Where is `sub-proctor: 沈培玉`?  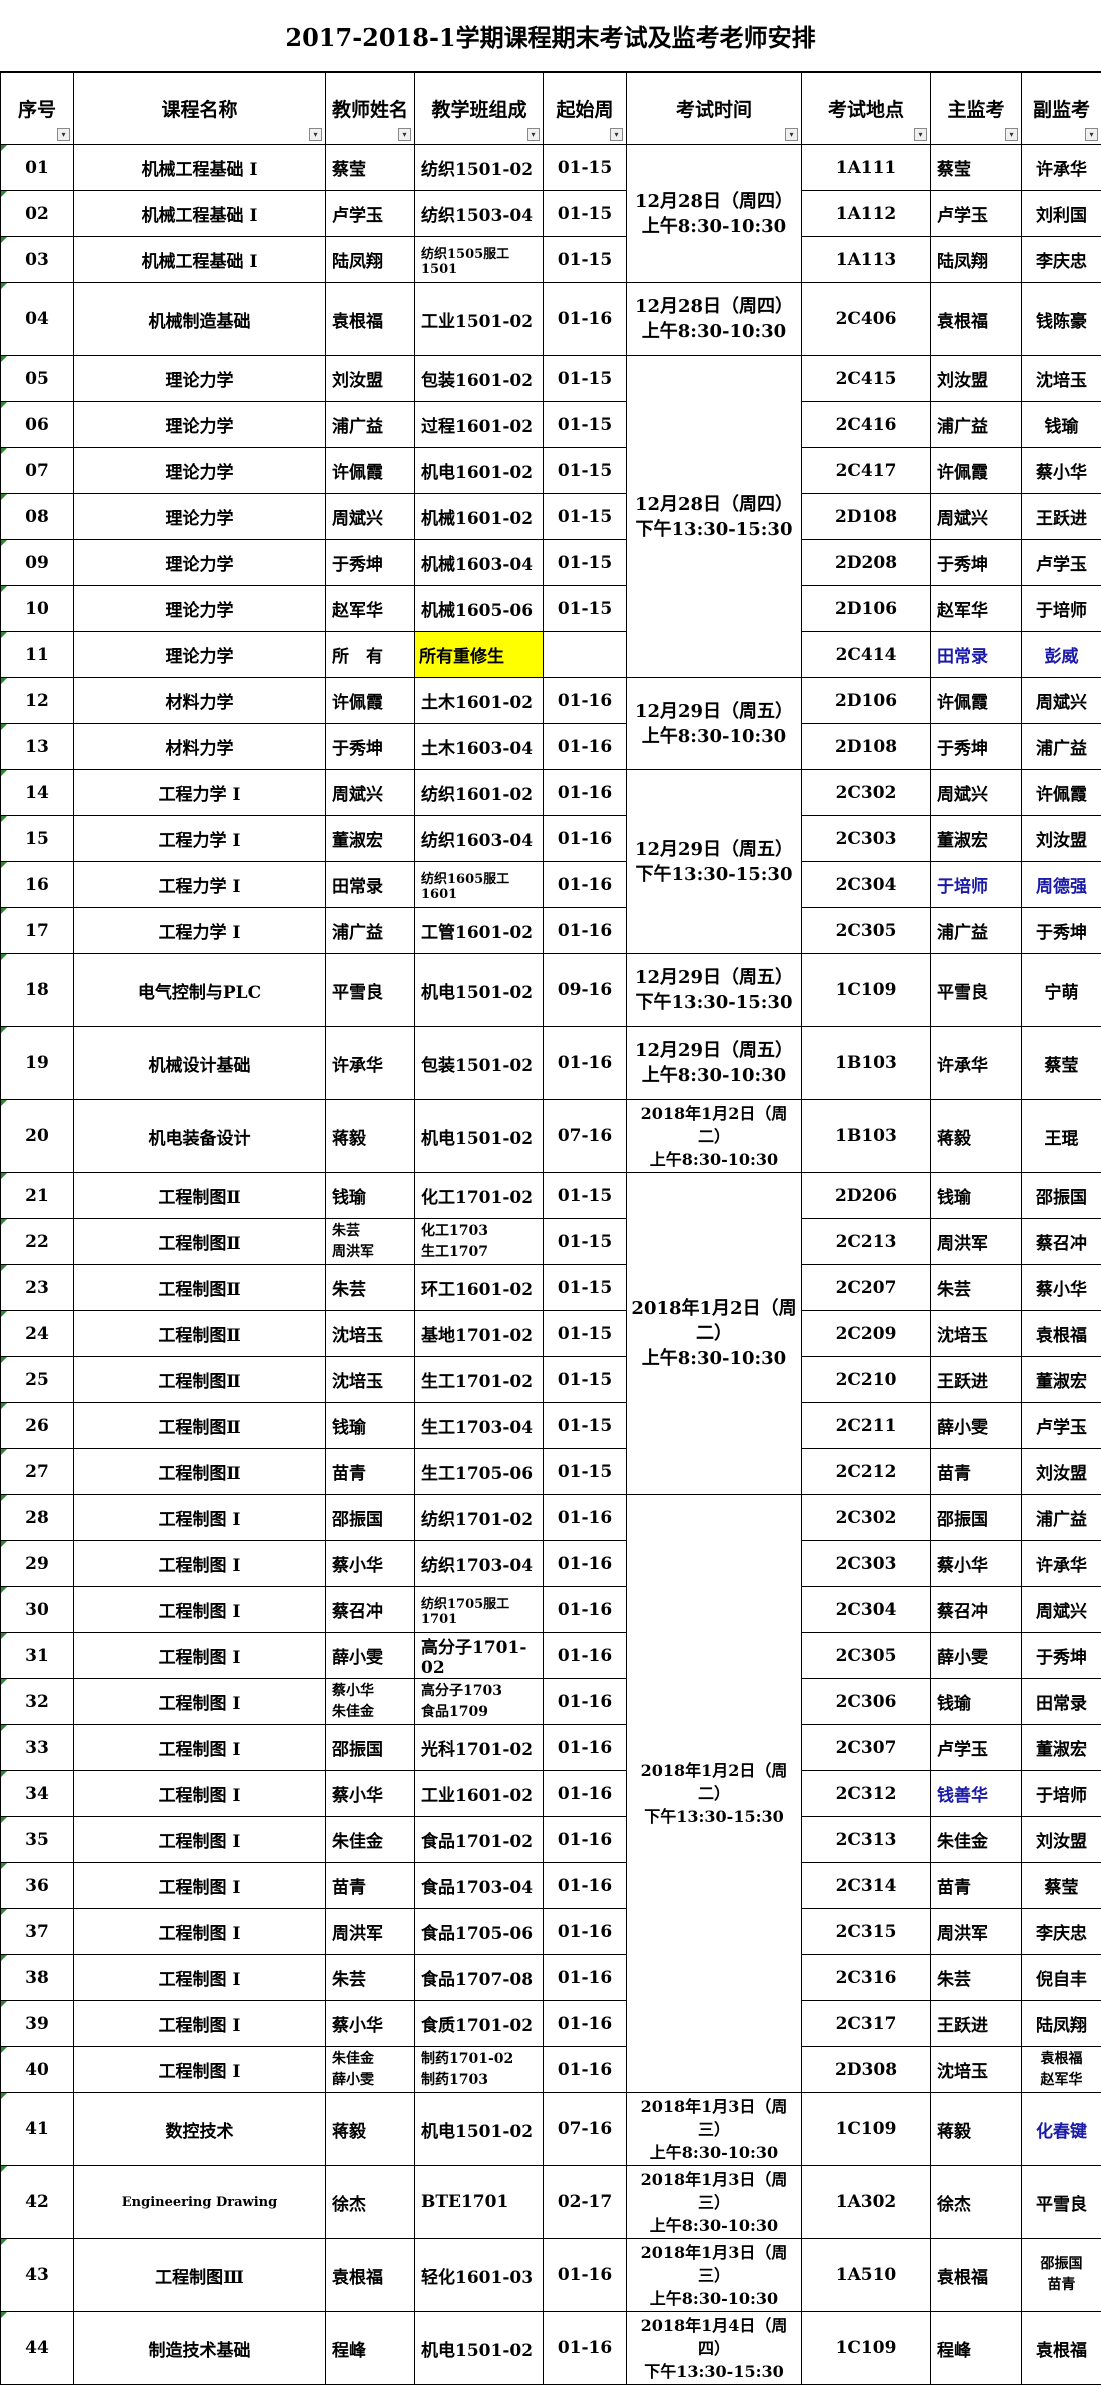
sub-proctor: 沈培玉 is located at coordinates (1061, 379).